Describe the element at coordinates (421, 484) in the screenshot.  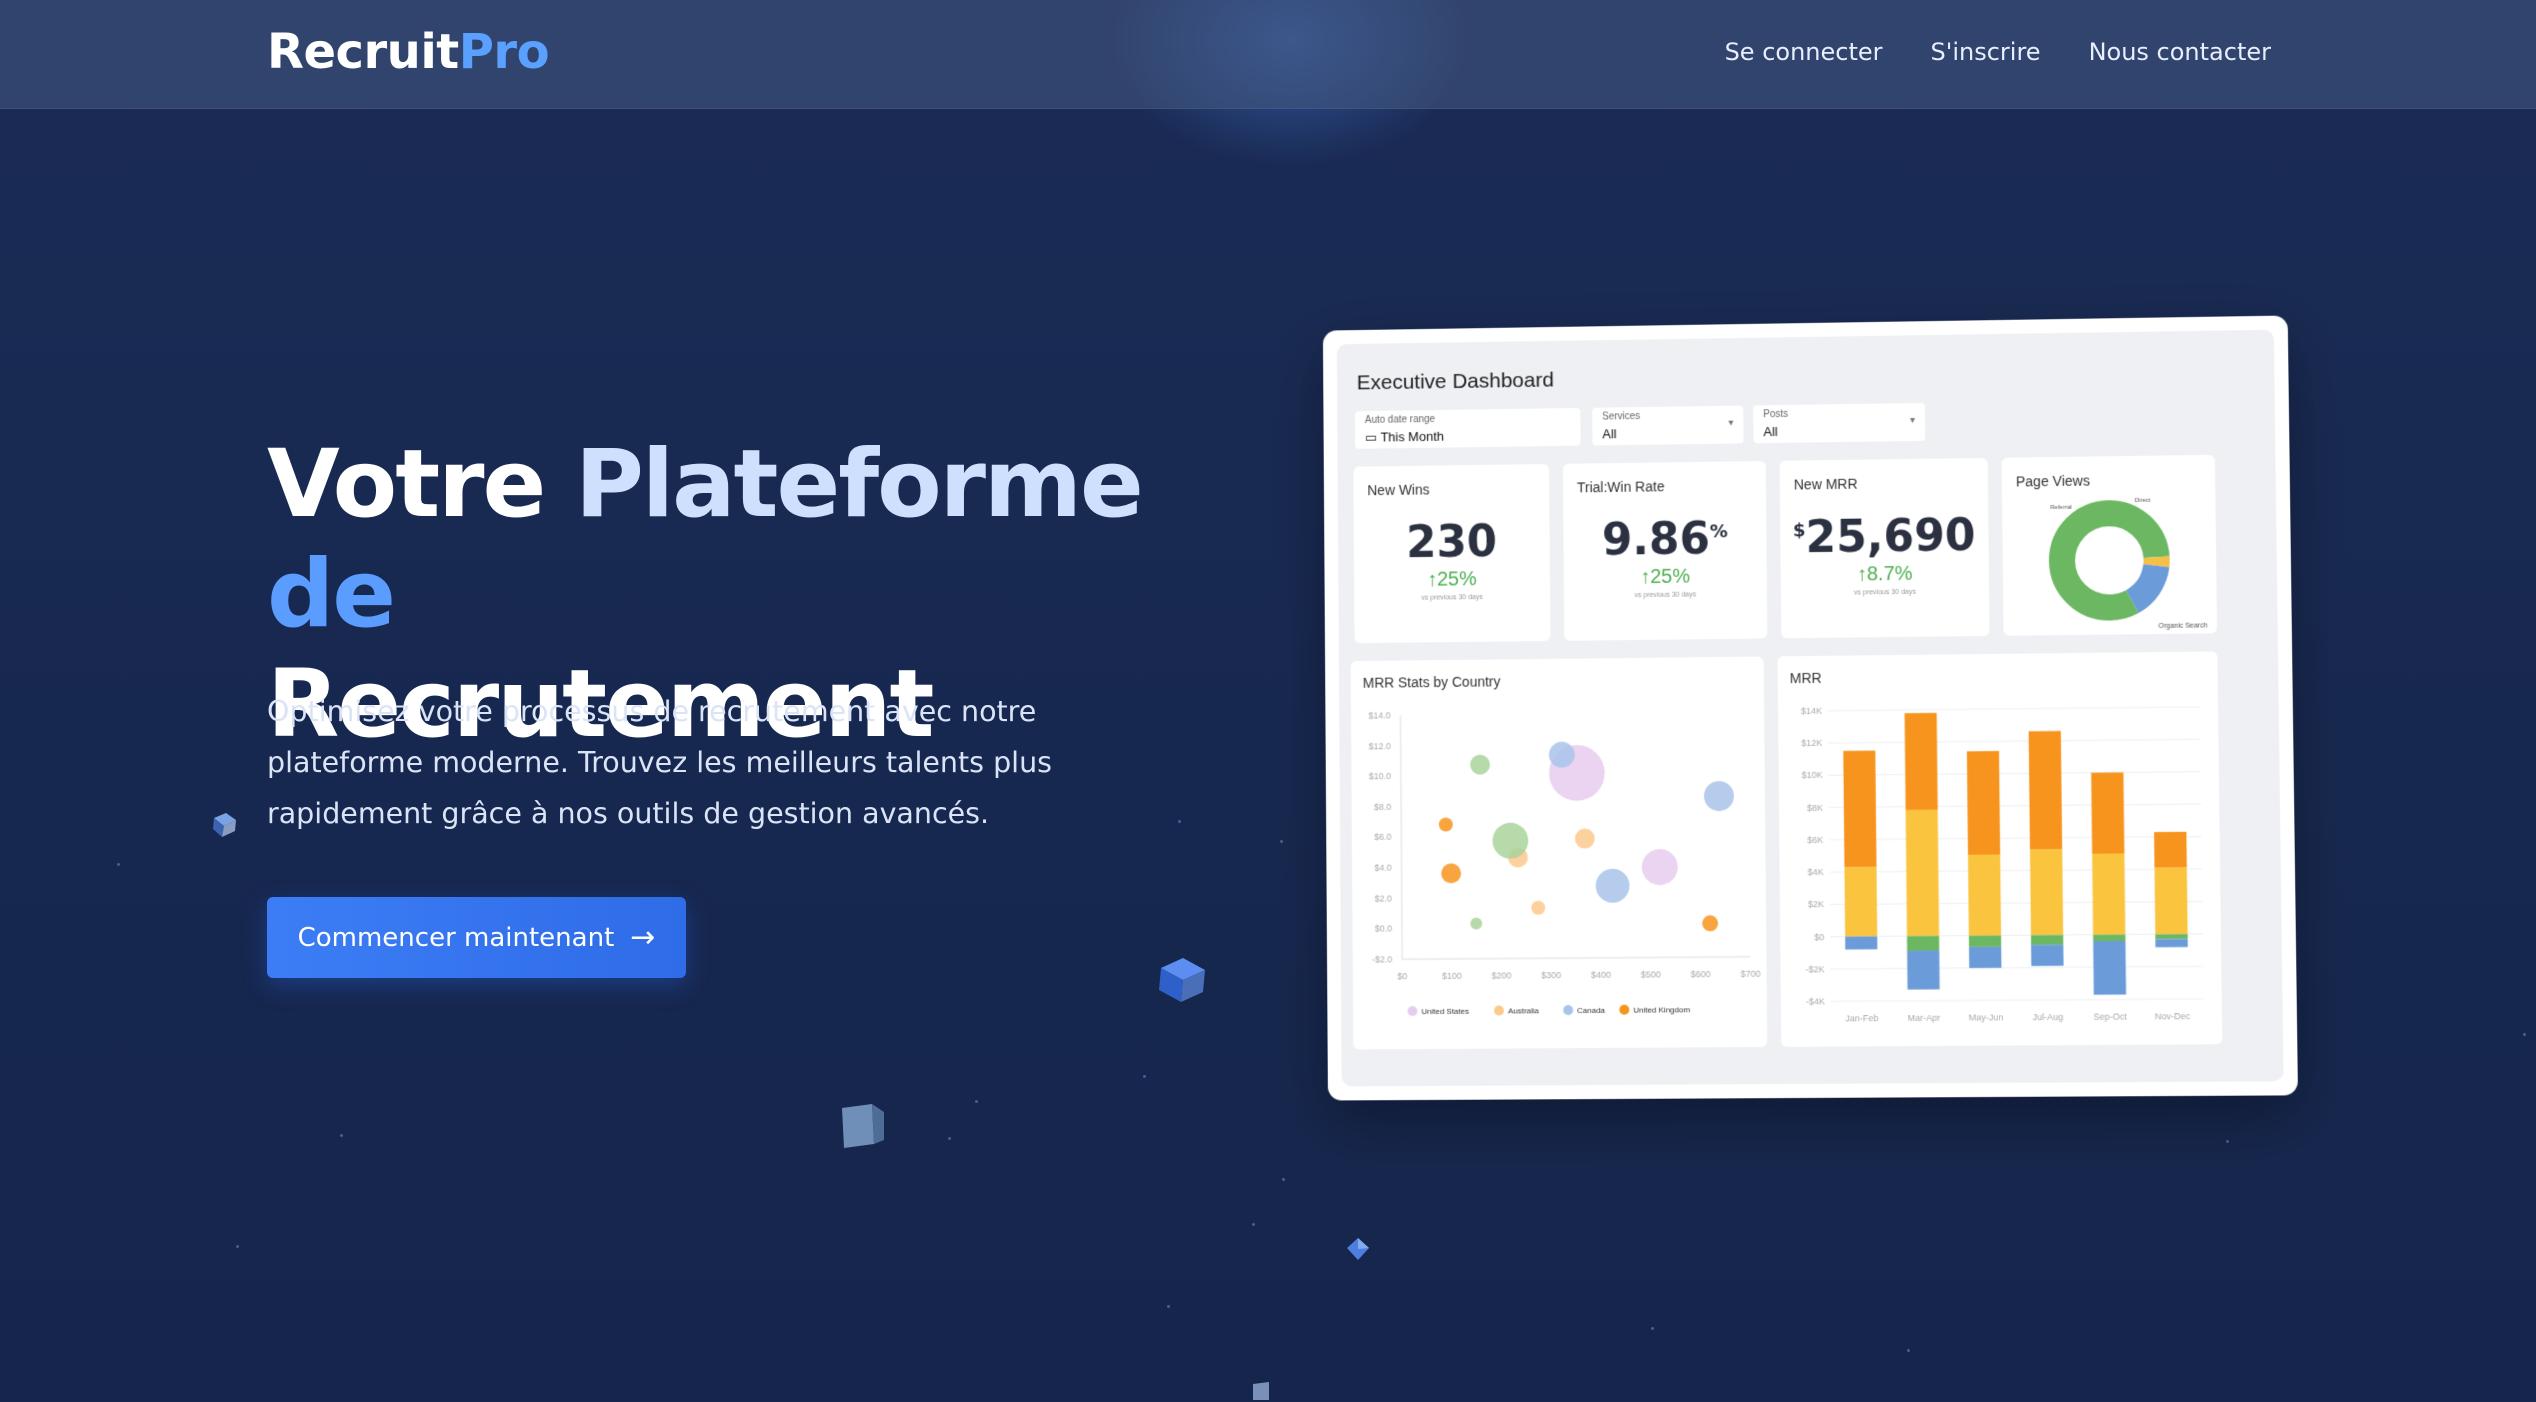
I see `hero-title-part-1: Votre` at that location.